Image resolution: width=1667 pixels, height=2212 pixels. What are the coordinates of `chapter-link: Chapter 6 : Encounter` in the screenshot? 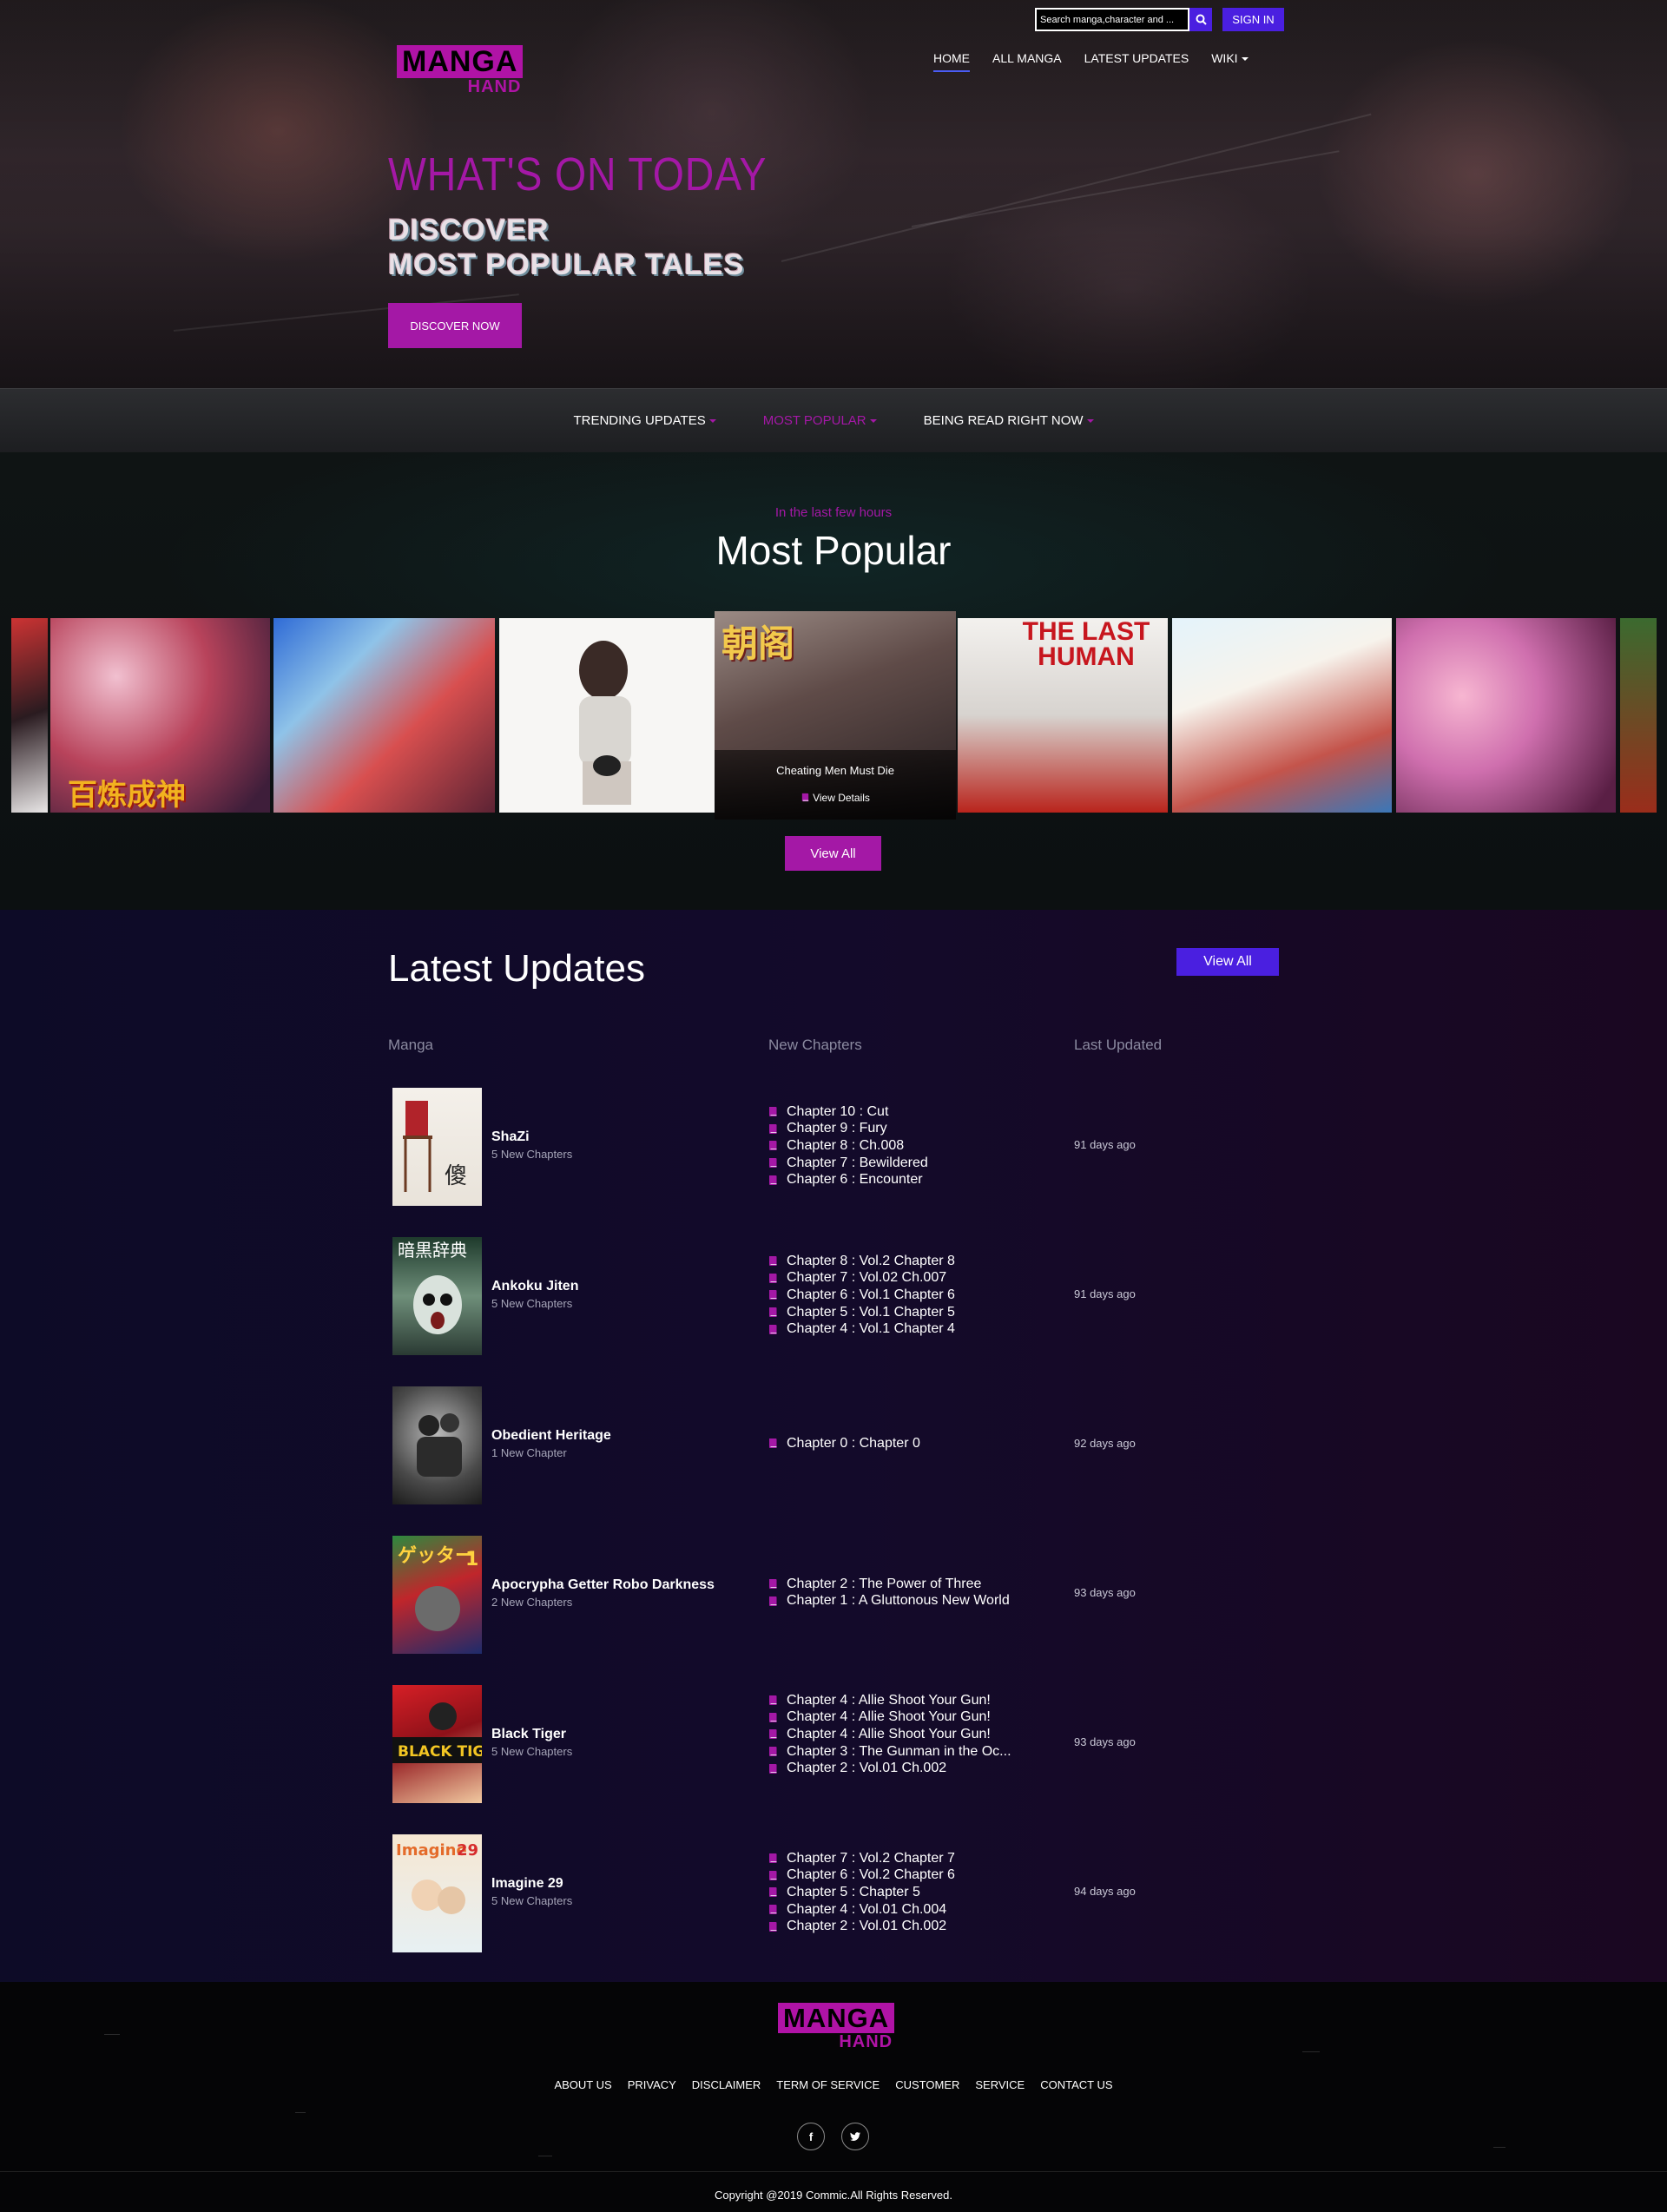 It's located at (848, 1179).